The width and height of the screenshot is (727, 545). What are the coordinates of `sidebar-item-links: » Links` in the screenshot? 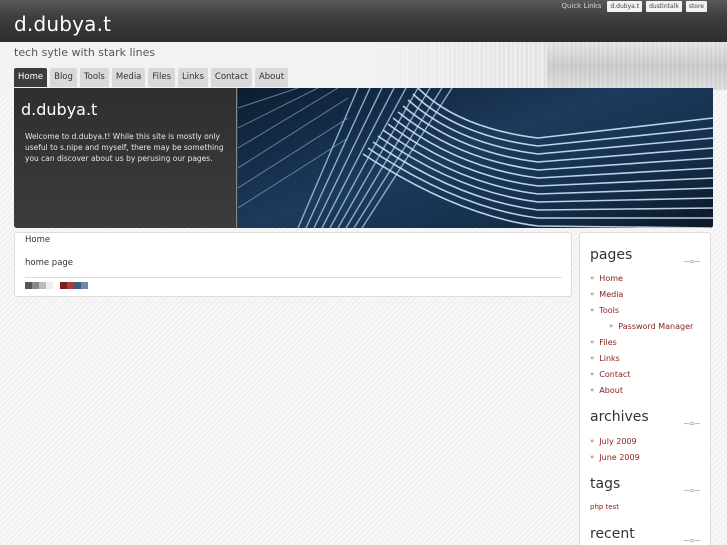 It's located at (641, 358).